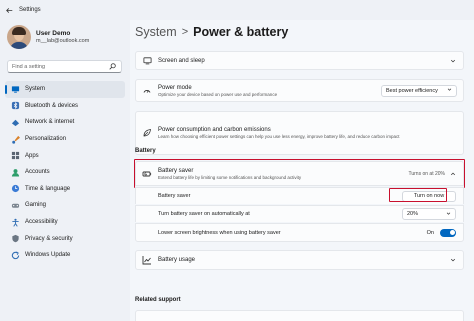 The image size is (474, 321). I want to click on sidebar-item-time-language: Time & language, so click(65, 189).